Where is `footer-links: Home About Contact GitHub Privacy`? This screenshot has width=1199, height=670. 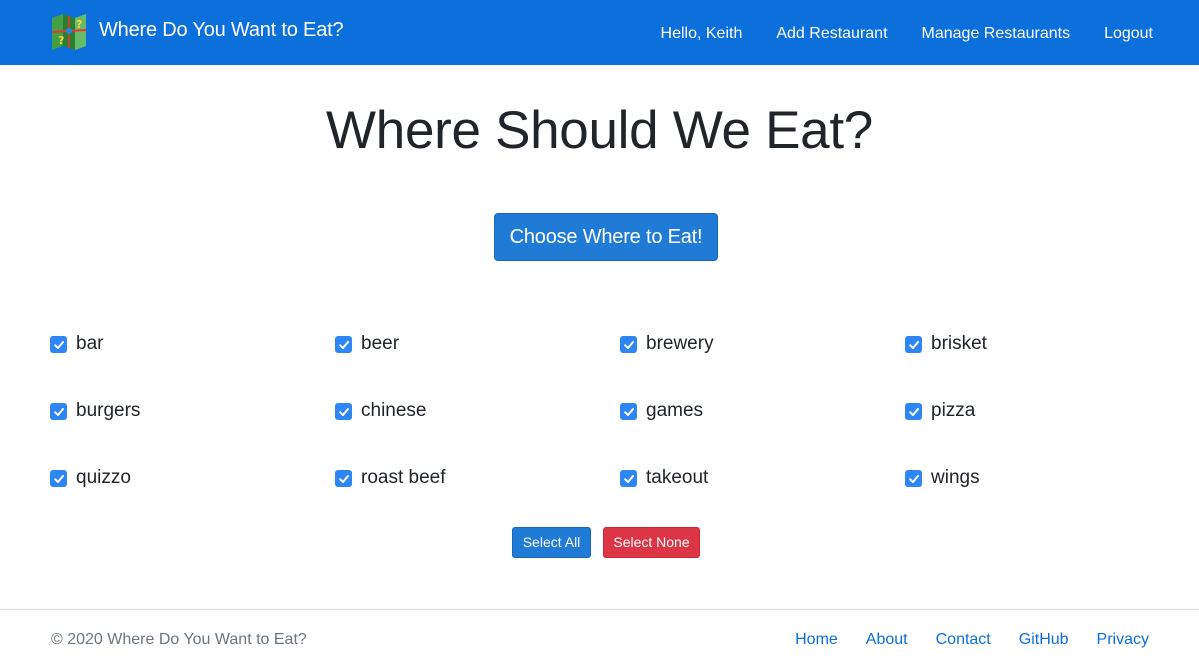
footer-links: Home About Contact GitHub Privacy is located at coordinates (958, 640).